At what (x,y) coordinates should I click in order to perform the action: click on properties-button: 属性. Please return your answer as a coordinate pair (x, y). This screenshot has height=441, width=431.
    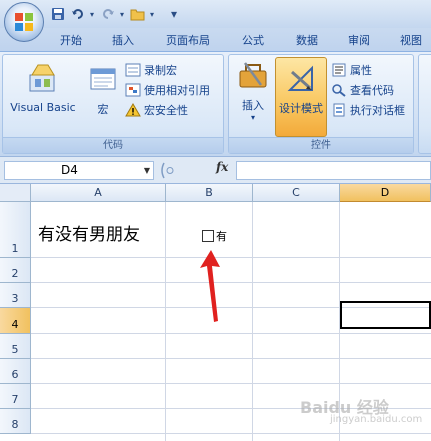
    Looking at the image, I should click on (351, 70).